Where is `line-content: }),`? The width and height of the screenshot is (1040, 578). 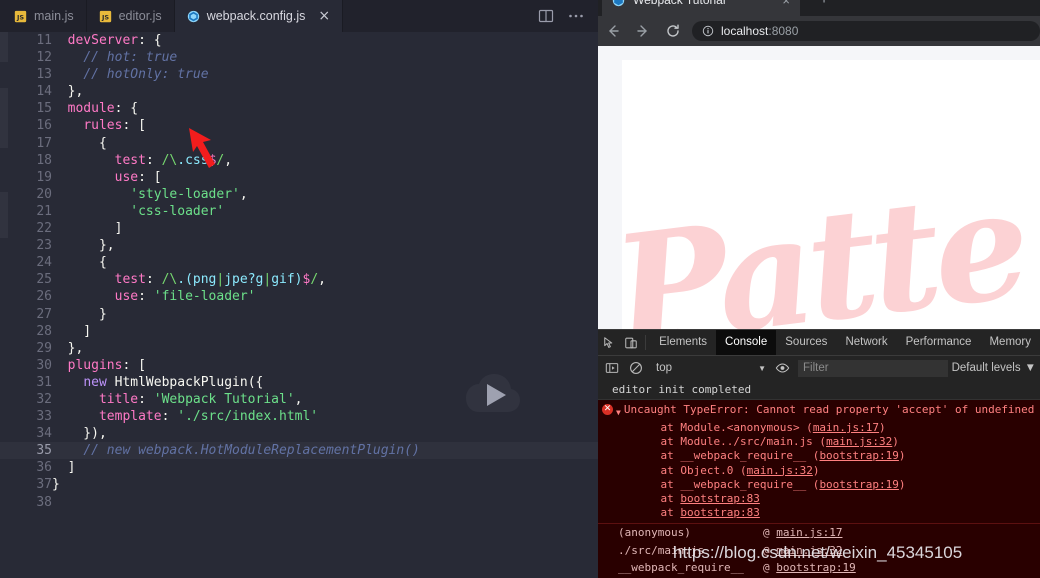 line-content: }), is located at coordinates (325, 433).